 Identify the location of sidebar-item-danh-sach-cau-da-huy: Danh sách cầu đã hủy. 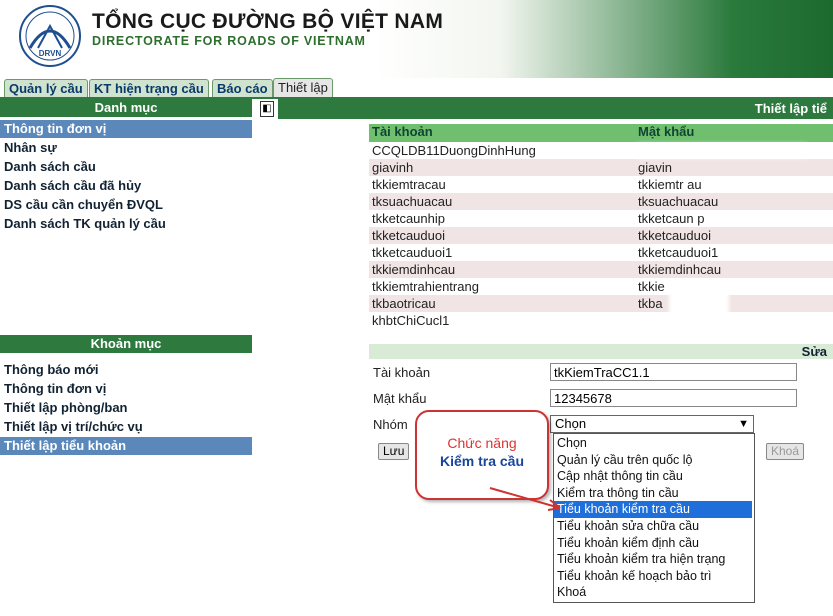
(126, 186).